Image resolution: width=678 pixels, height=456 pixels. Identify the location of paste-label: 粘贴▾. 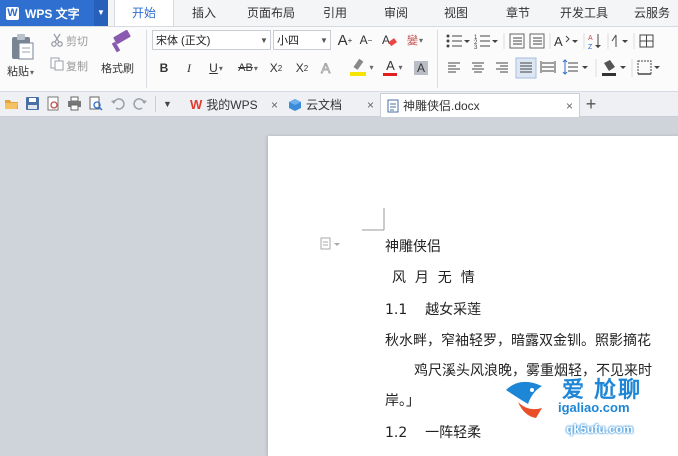
(20, 71).